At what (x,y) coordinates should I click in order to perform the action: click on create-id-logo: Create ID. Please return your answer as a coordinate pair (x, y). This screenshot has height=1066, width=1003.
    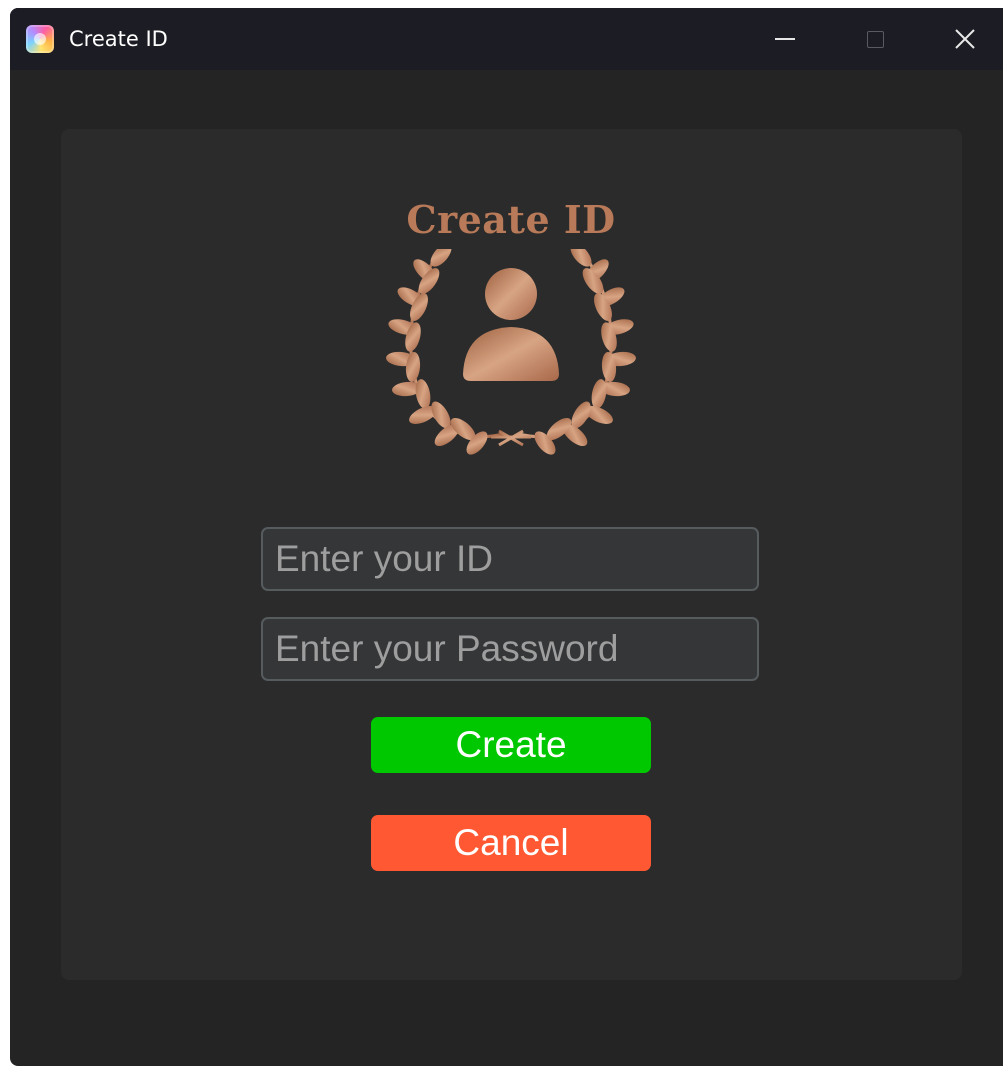
    Looking at the image, I should click on (511, 324).